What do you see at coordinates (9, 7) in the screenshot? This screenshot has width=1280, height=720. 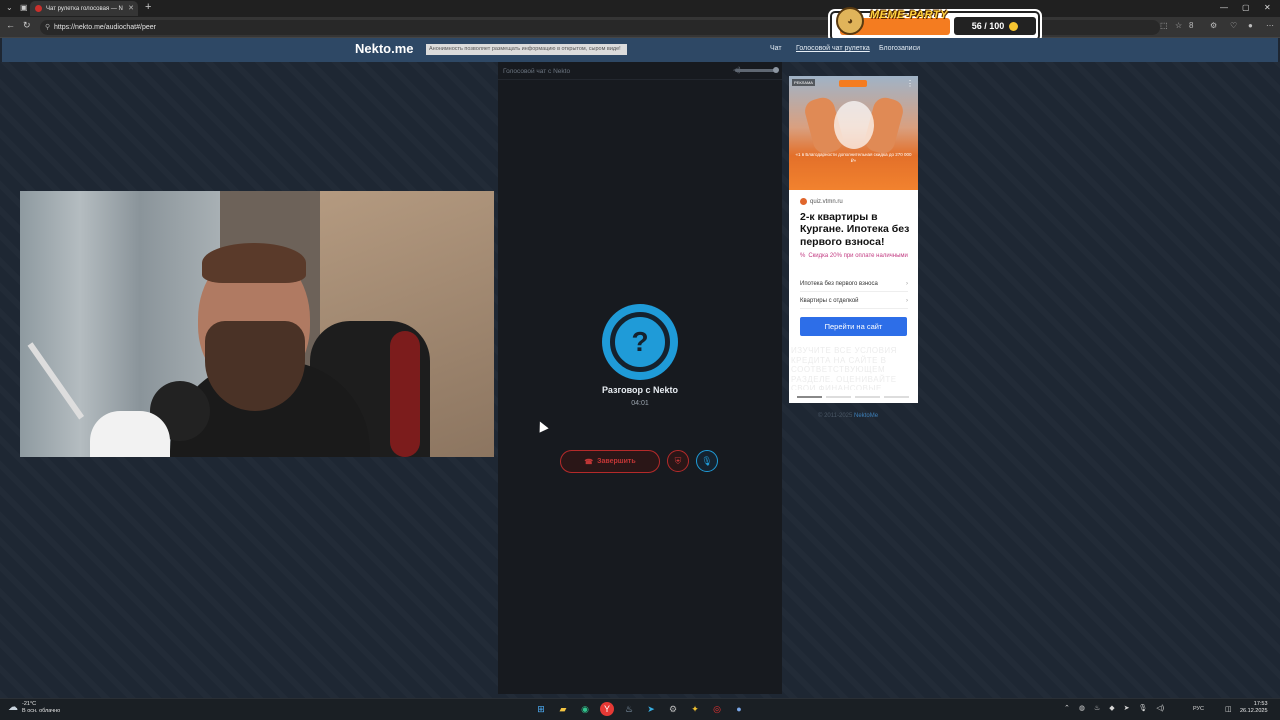 I see `tab-list-icon: ⌄` at bounding box center [9, 7].